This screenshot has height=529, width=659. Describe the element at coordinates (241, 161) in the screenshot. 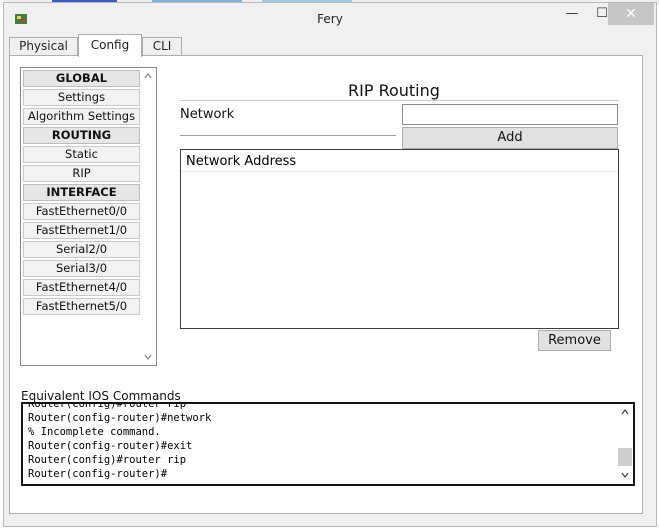

I see `network-address-header-label: Network Address` at that location.